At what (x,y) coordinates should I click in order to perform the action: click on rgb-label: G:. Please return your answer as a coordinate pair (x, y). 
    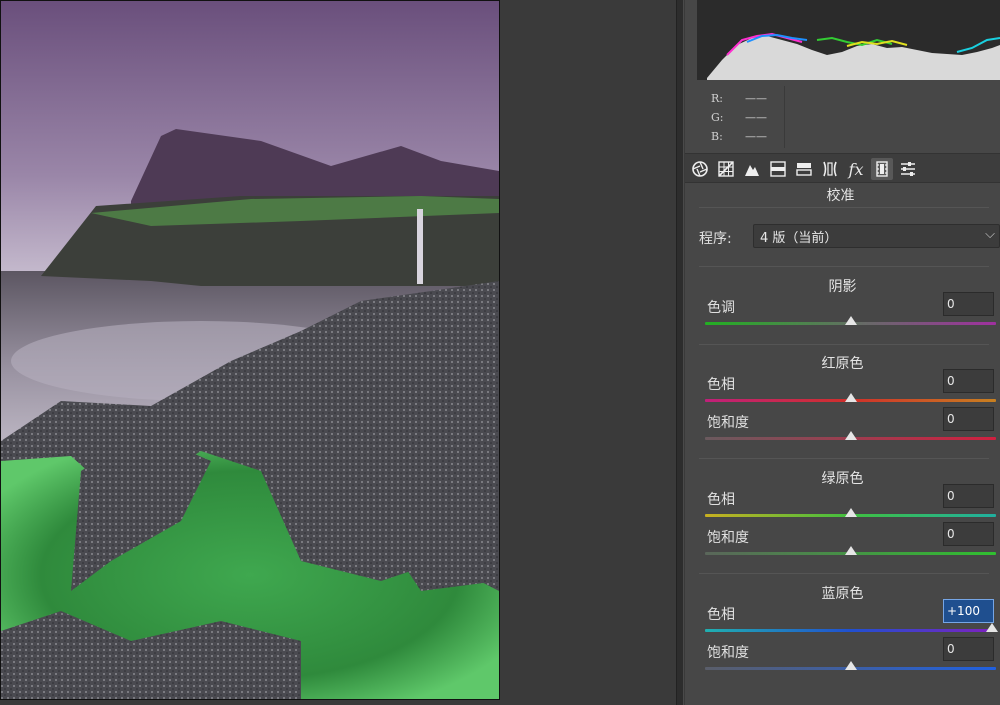
    Looking at the image, I should click on (717, 117).